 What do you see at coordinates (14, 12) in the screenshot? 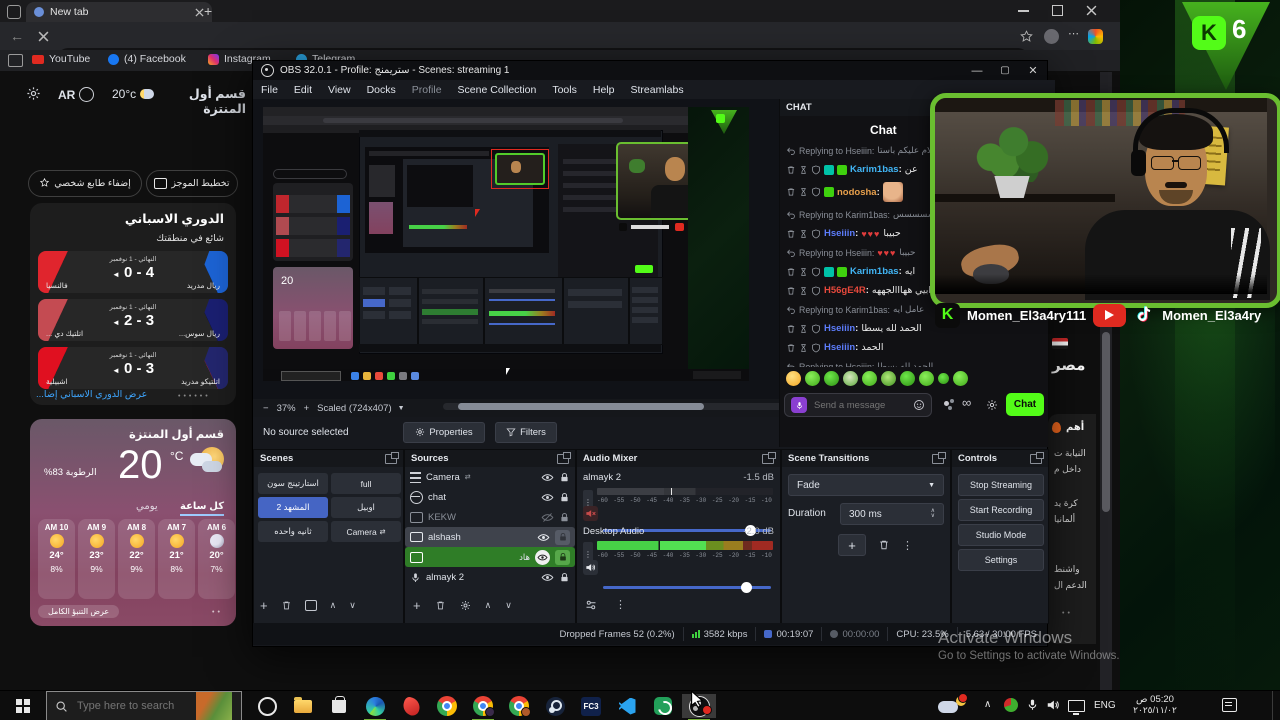
I see `tab-search-icon` at bounding box center [14, 12].